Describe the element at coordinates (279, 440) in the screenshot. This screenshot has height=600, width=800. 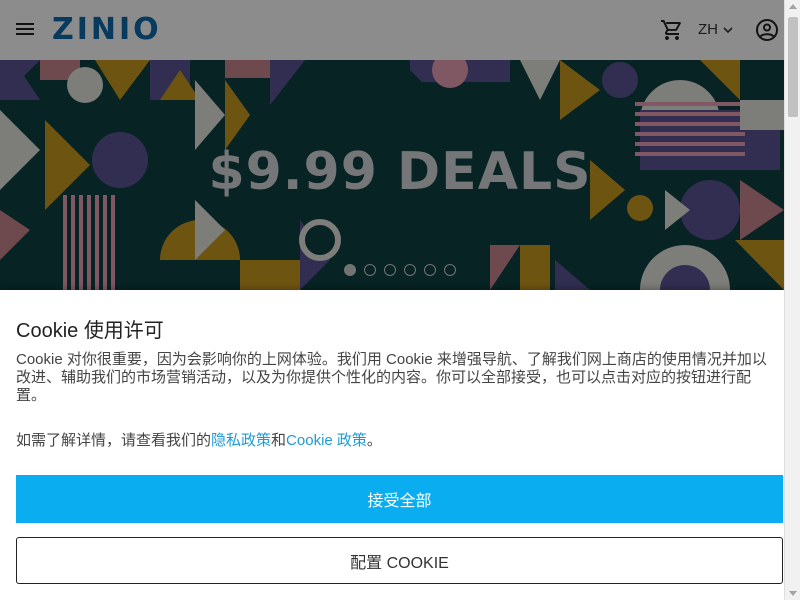
I see `and-text: 和` at that location.